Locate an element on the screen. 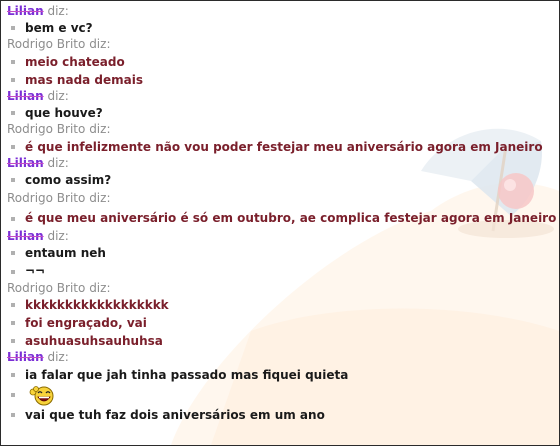 The width and height of the screenshot is (560, 446). message-line: foi engraçado, vai is located at coordinates (280, 323).